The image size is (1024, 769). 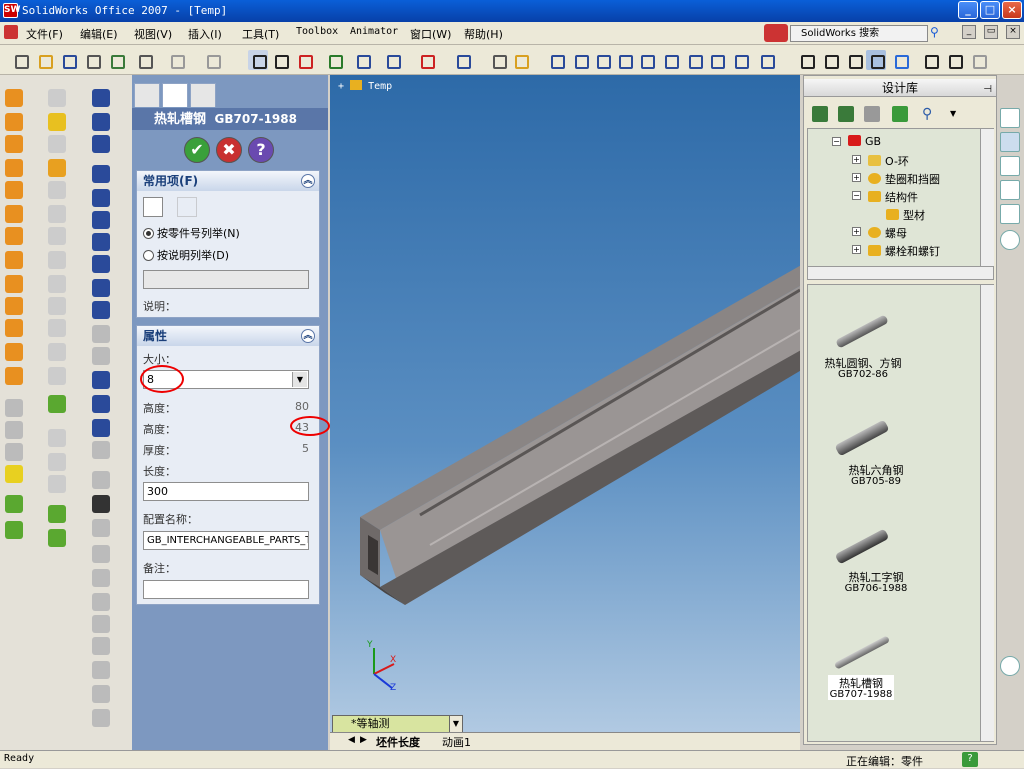 I want to click on zoom-fit-icon, so click(x=602, y=60).